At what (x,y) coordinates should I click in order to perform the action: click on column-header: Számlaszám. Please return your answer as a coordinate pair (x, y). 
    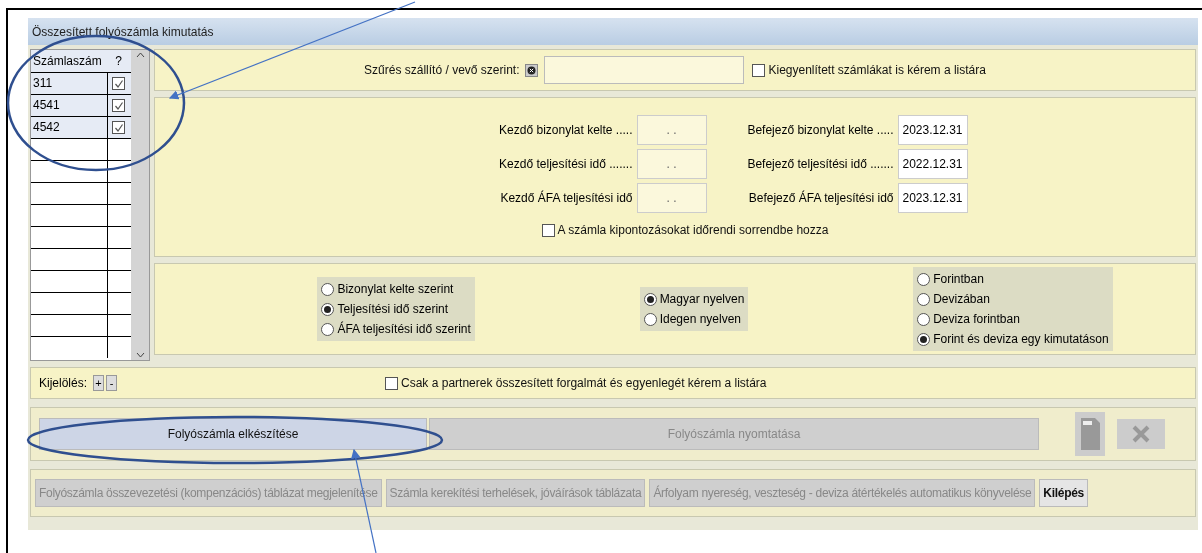
    Looking at the image, I should click on (67, 61).